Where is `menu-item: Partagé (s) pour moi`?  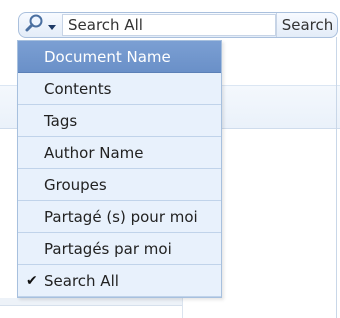
menu-item: Partagé (s) pour moi is located at coordinates (119, 217).